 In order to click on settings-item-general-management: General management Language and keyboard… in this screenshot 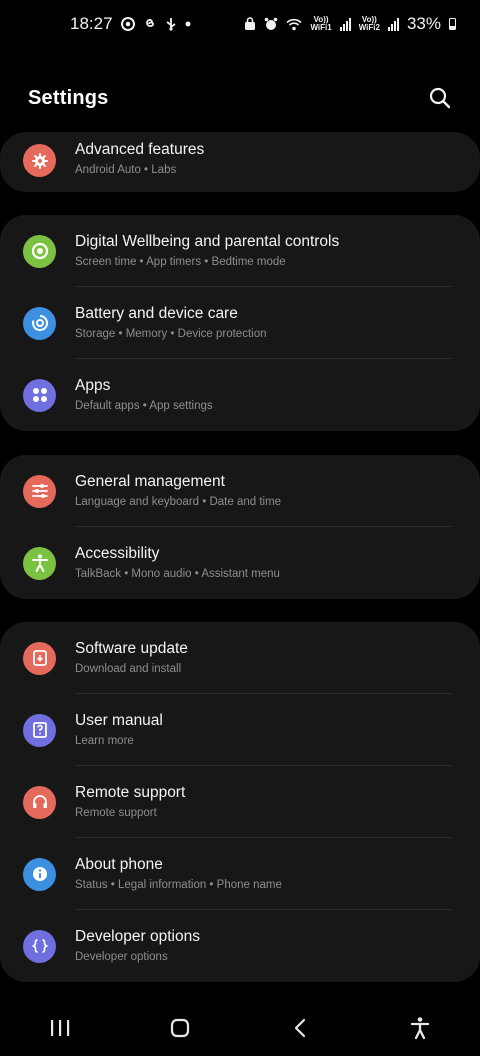, I will do `click(240, 491)`.